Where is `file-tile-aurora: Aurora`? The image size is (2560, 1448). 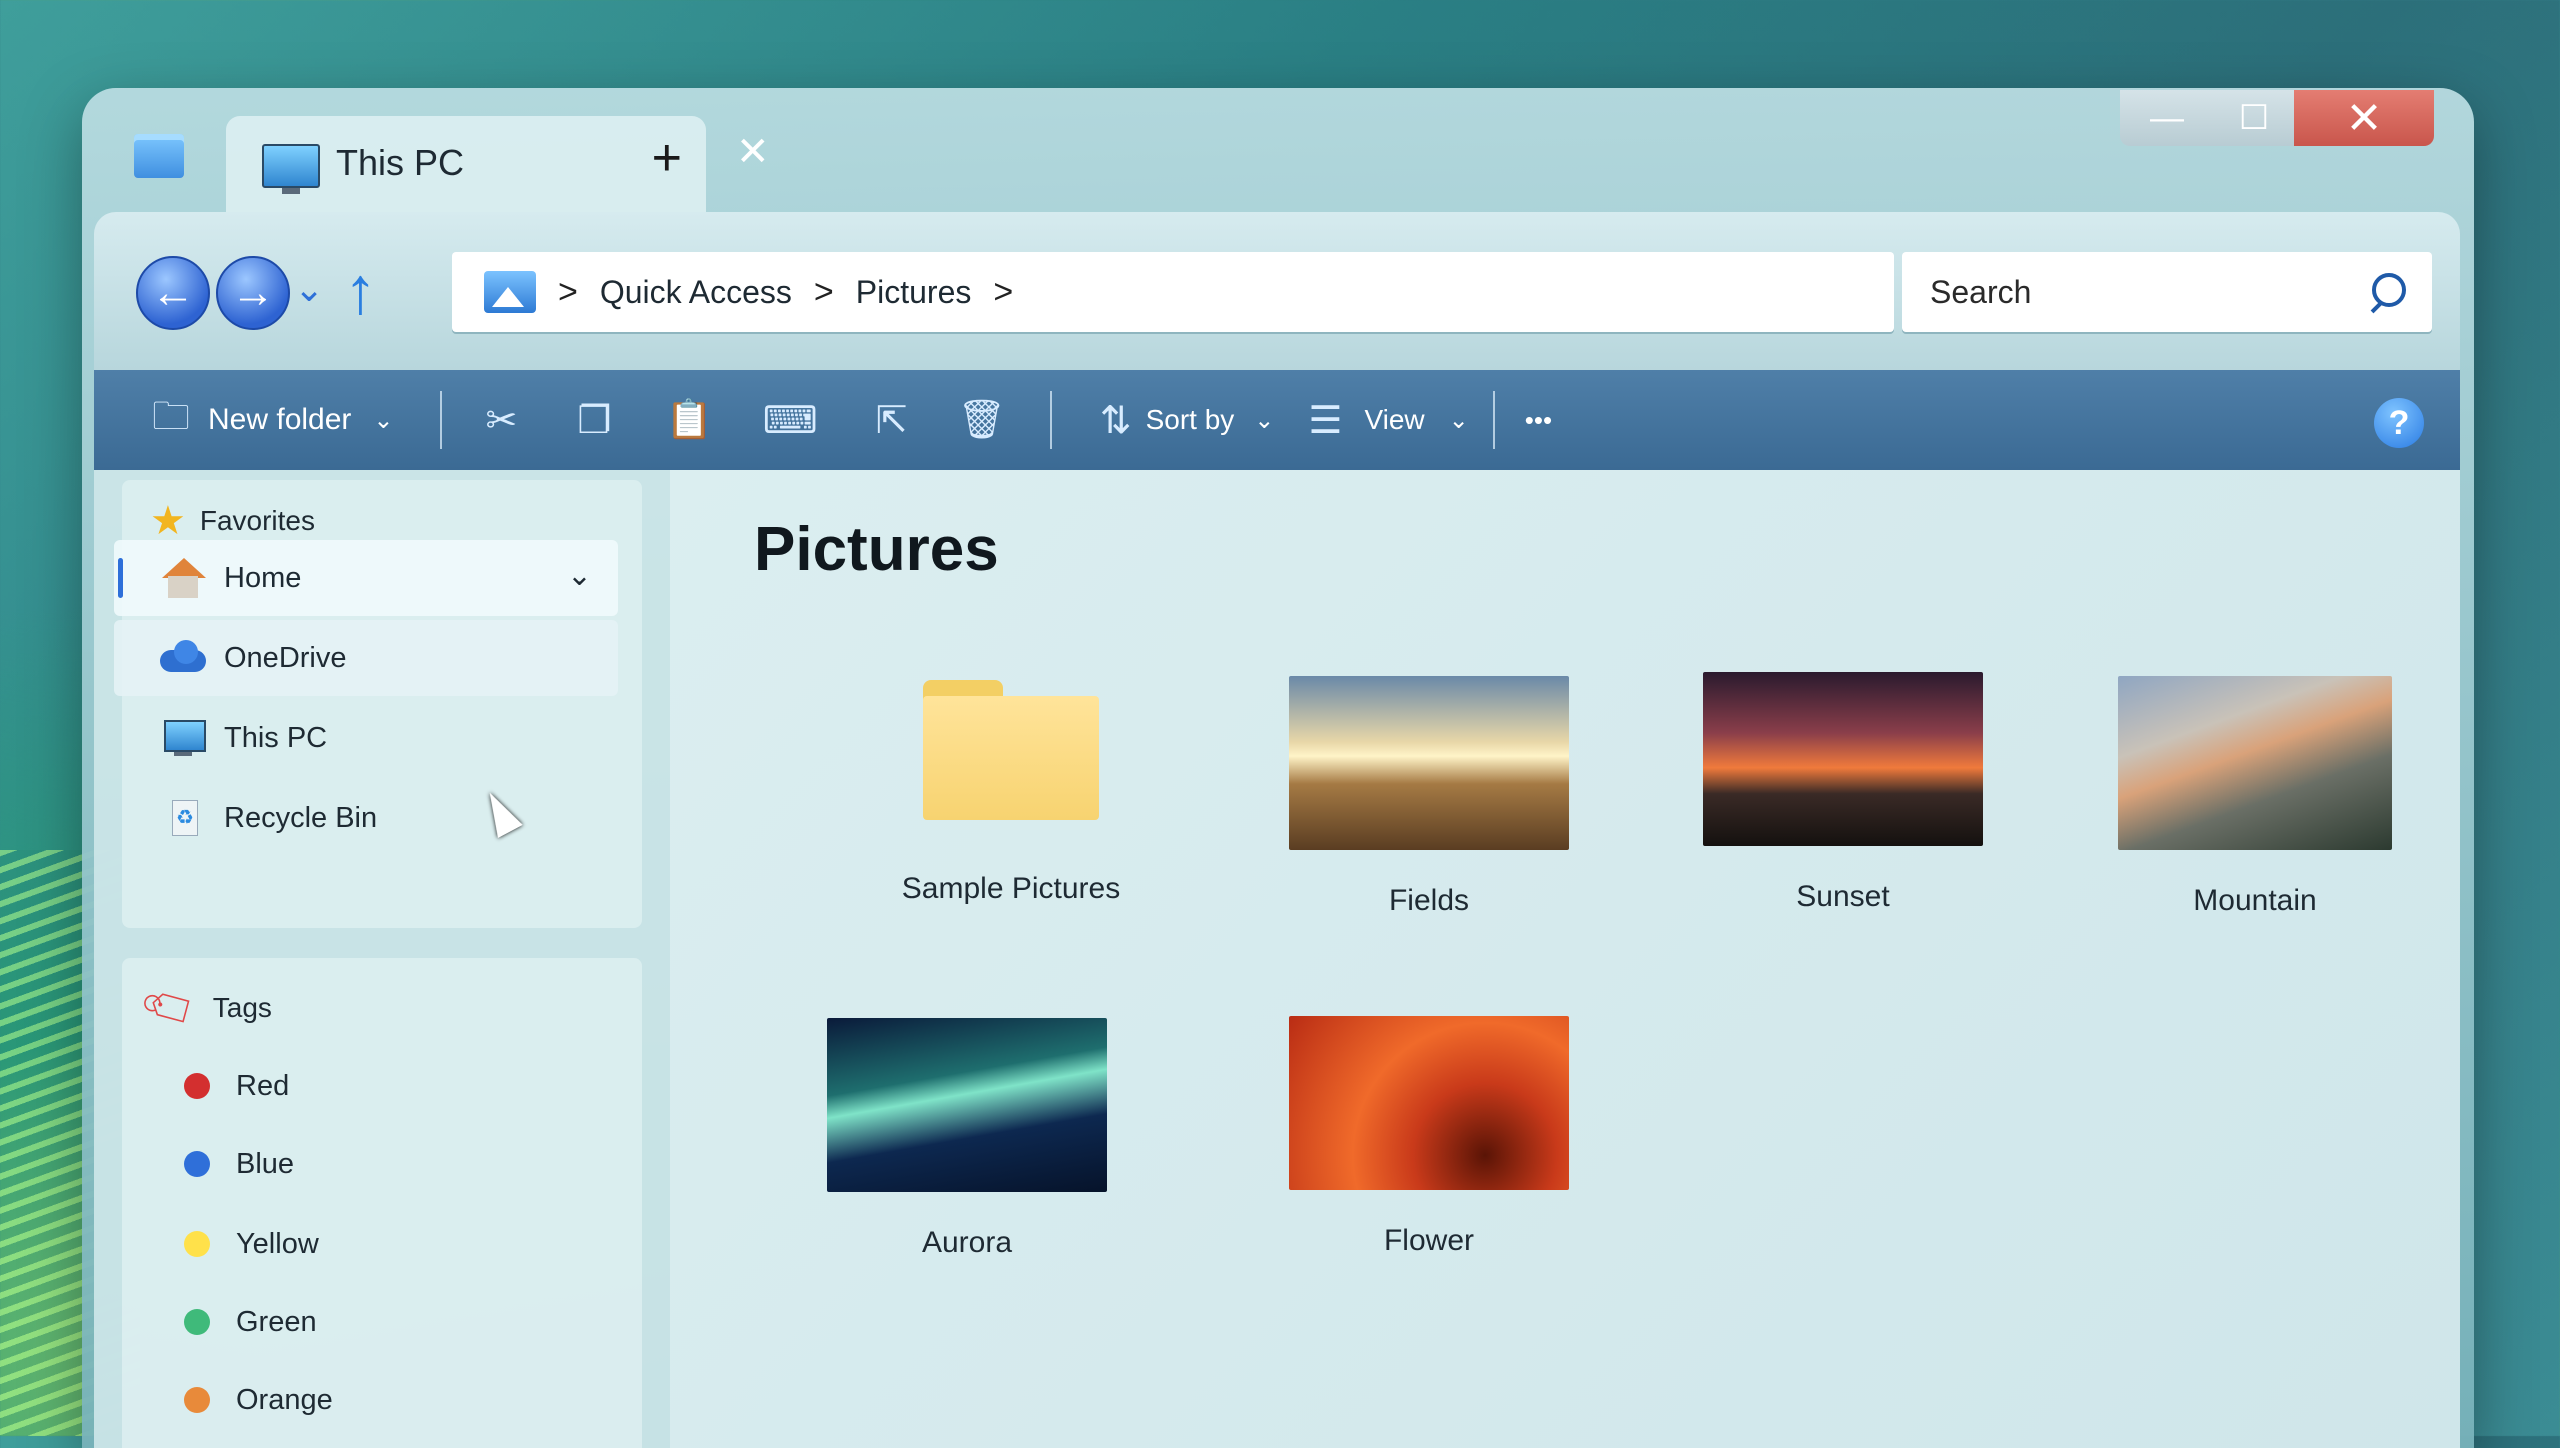
file-tile-aurora: Aurora is located at coordinates (967, 1139).